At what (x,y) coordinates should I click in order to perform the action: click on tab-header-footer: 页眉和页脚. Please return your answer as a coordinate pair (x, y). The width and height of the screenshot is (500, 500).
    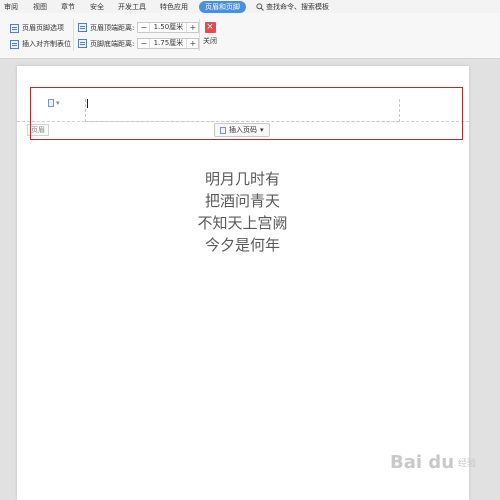
    Looking at the image, I should click on (222, 7).